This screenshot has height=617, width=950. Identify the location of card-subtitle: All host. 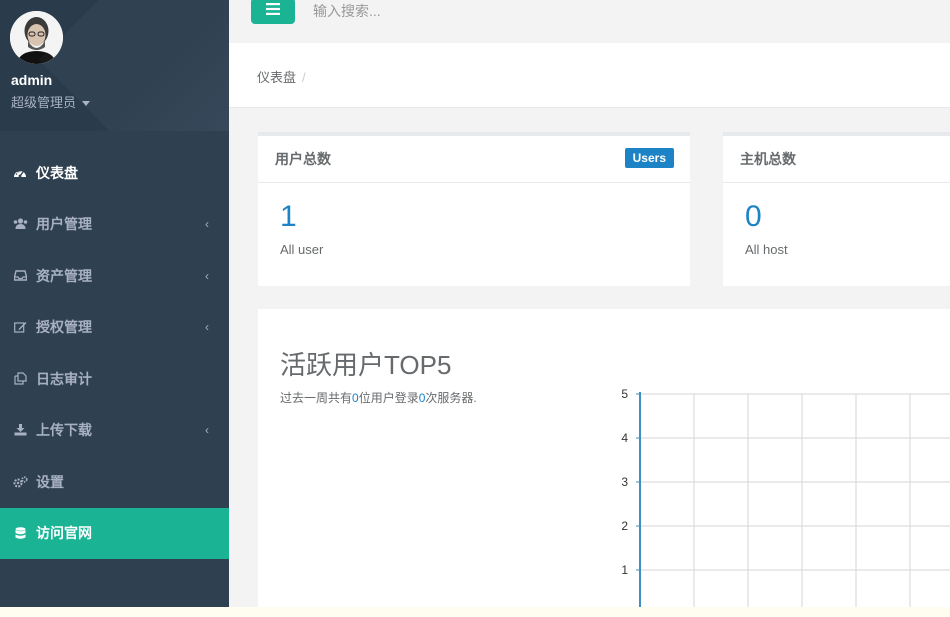
(766, 249).